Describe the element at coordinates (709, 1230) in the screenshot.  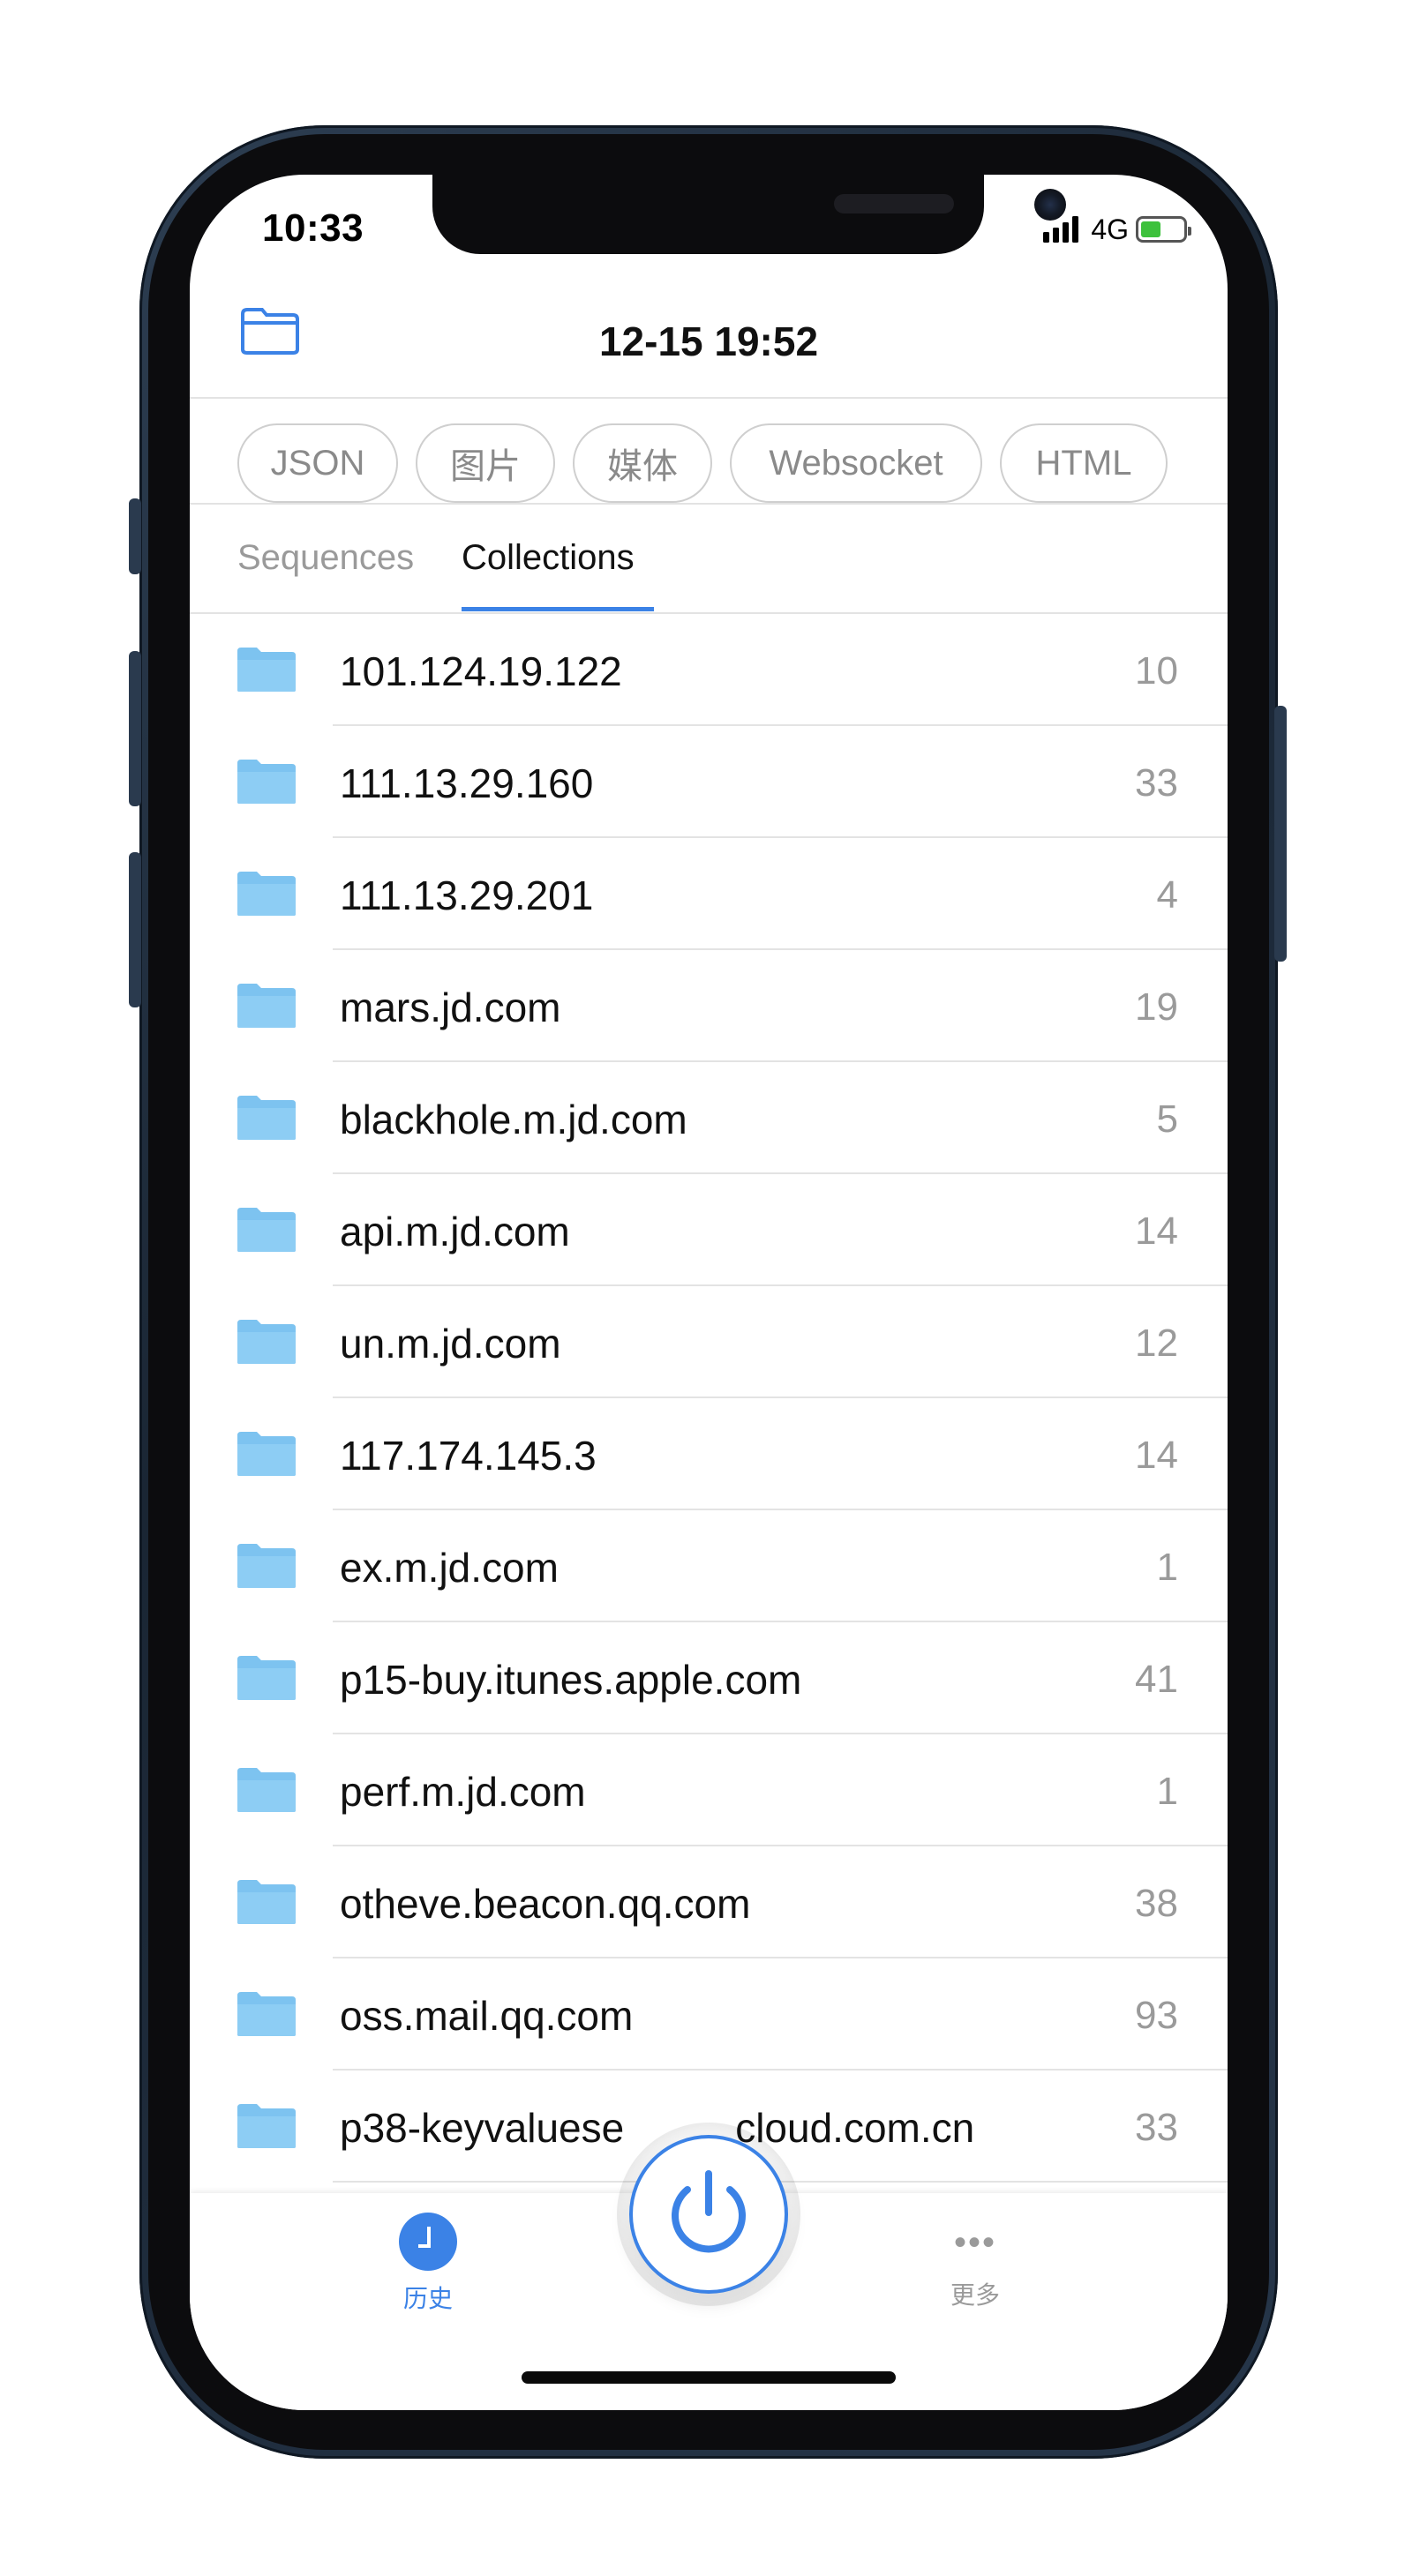
I see `list-item: api.m.jd.com 14` at that location.